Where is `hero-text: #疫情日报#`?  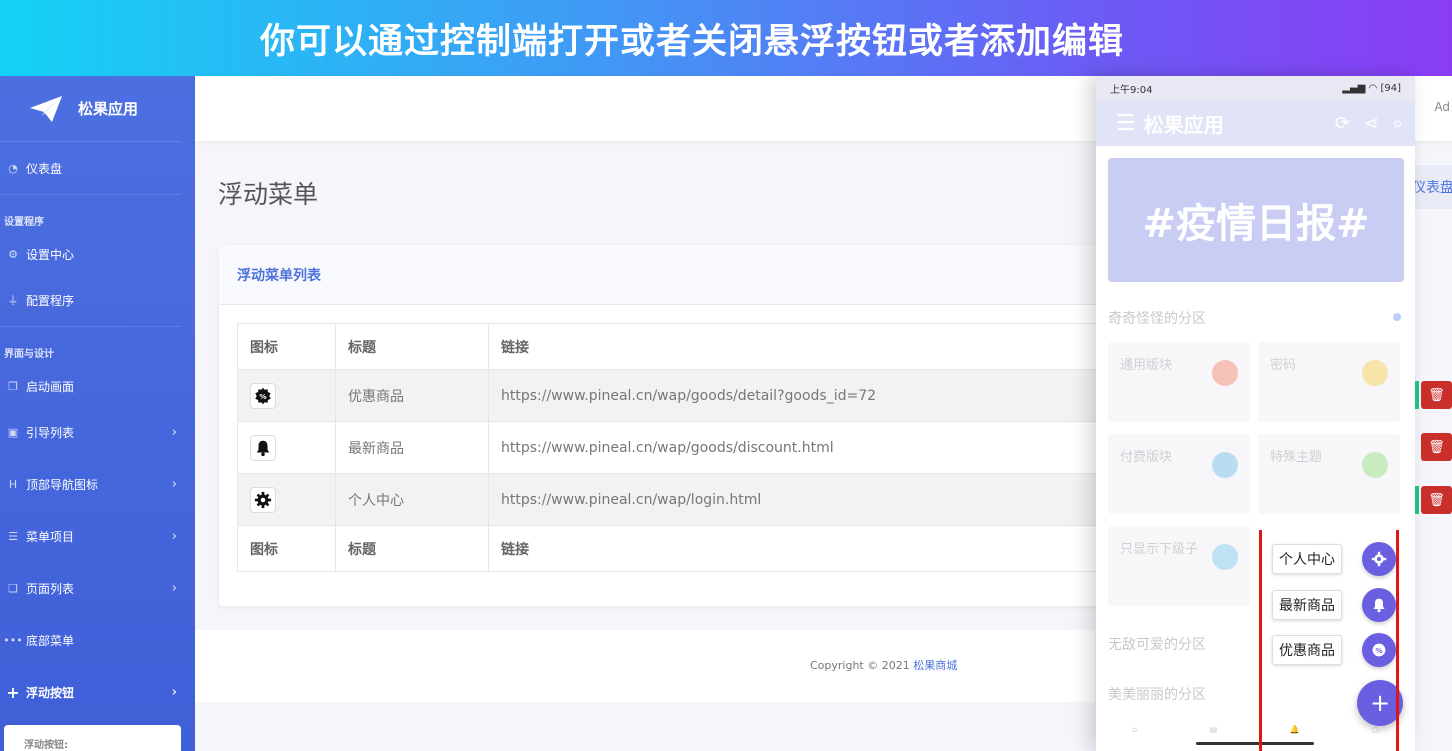 hero-text: #疫情日报# is located at coordinates (1256, 224).